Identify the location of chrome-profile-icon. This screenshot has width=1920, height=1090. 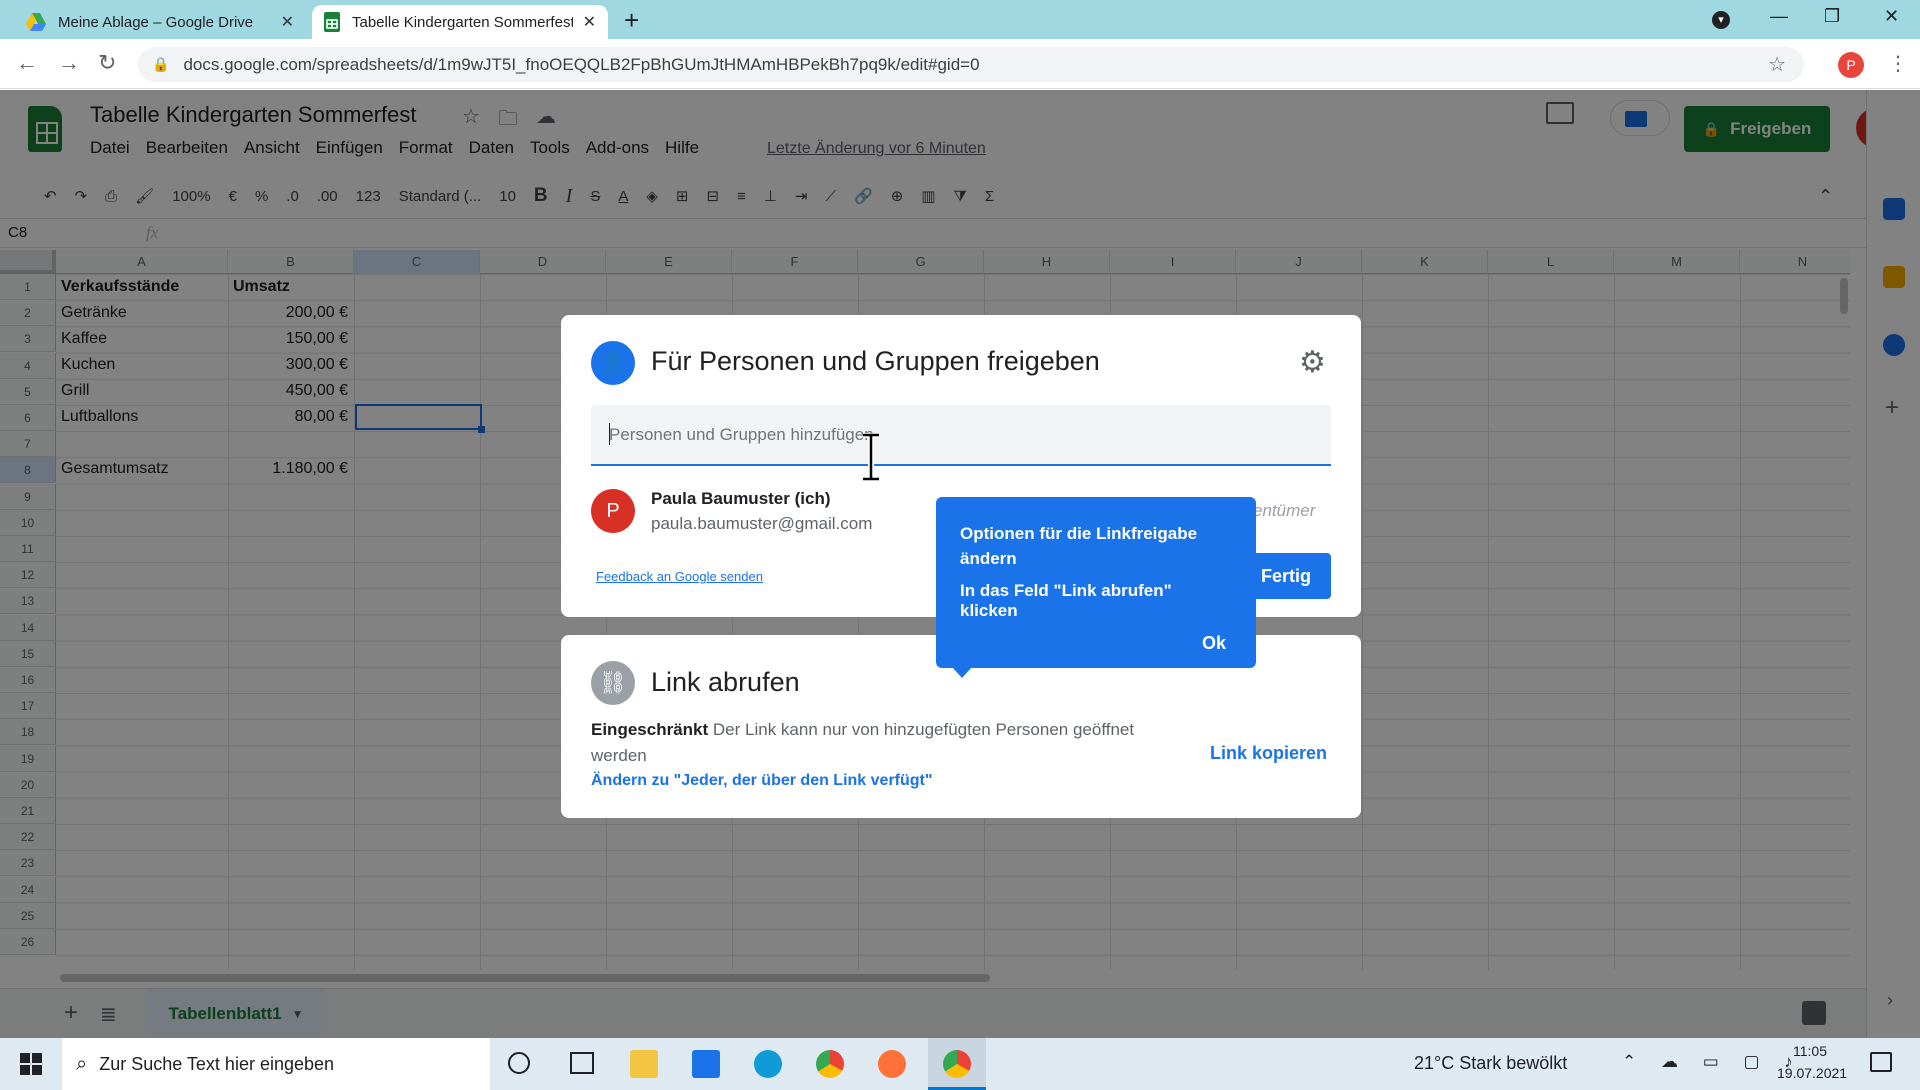
(957, 1064).